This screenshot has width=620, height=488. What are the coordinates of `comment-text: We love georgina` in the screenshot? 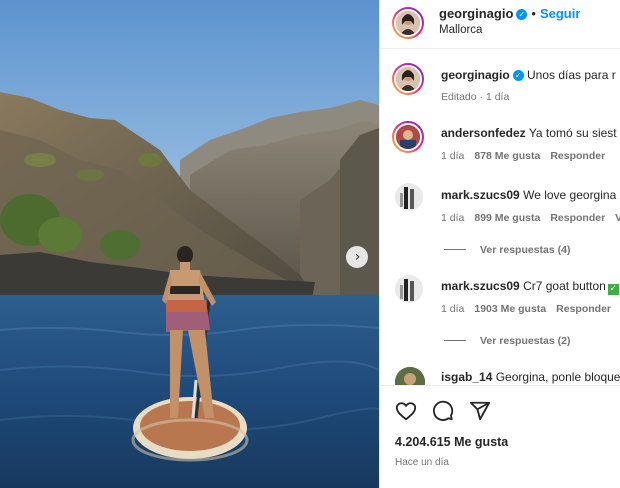 It's located at (570, 195).